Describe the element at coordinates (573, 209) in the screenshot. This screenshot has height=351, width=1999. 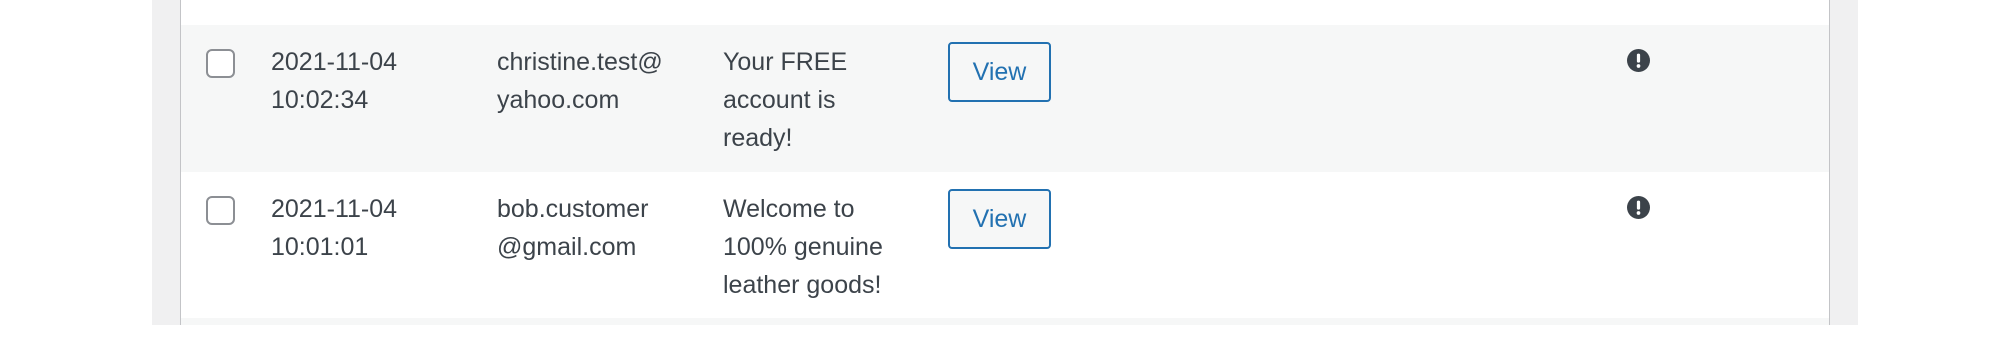
I see `recipient-email-line: bob.customer` at that location.